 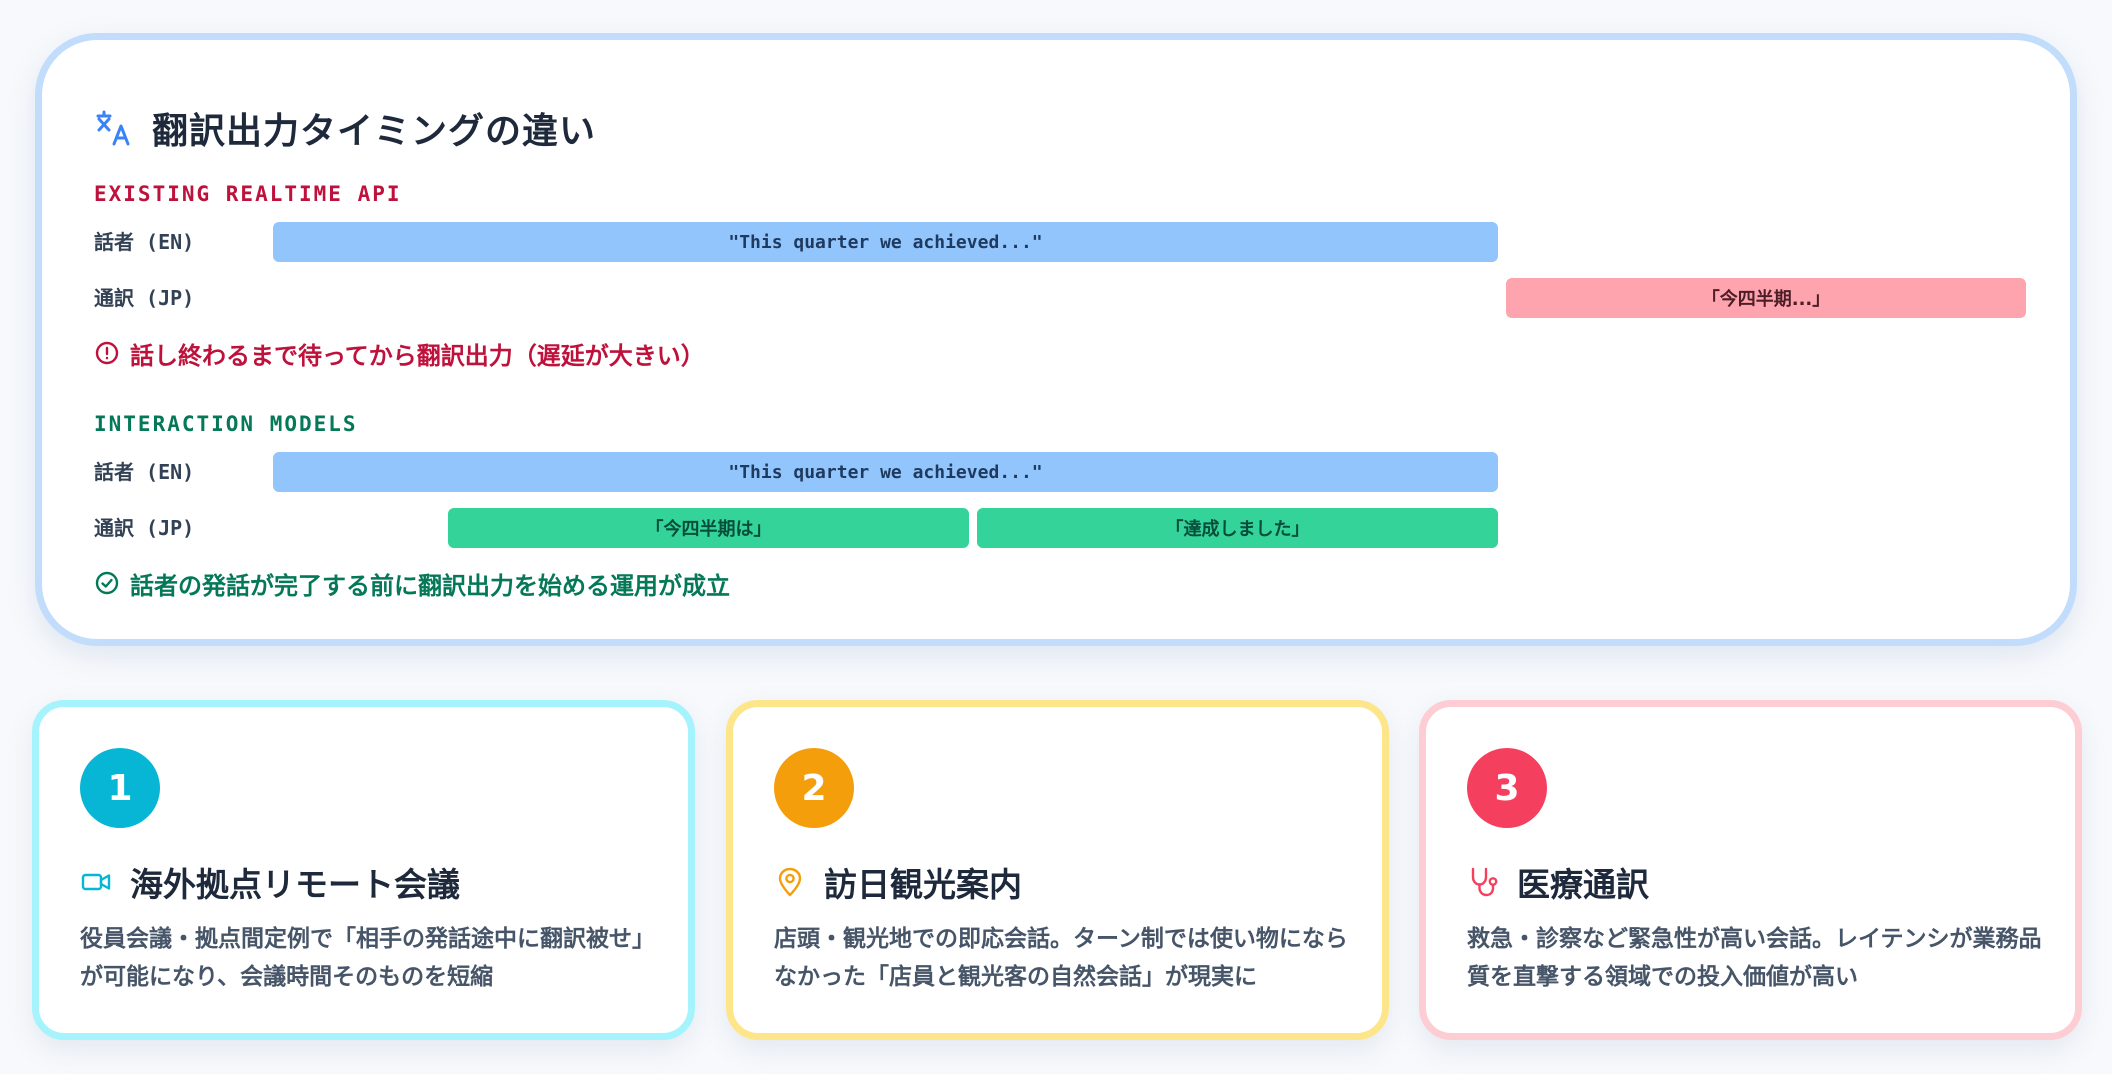 I want to click on card-title: 翻訳出力タイミングの違い, so click(x=345, y=128).